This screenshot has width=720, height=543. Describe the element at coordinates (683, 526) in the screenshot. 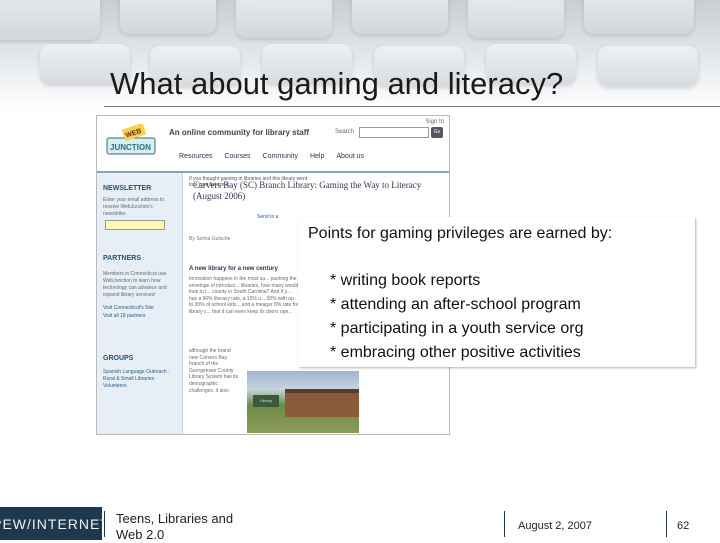

I see `page-number: 62` at that location.